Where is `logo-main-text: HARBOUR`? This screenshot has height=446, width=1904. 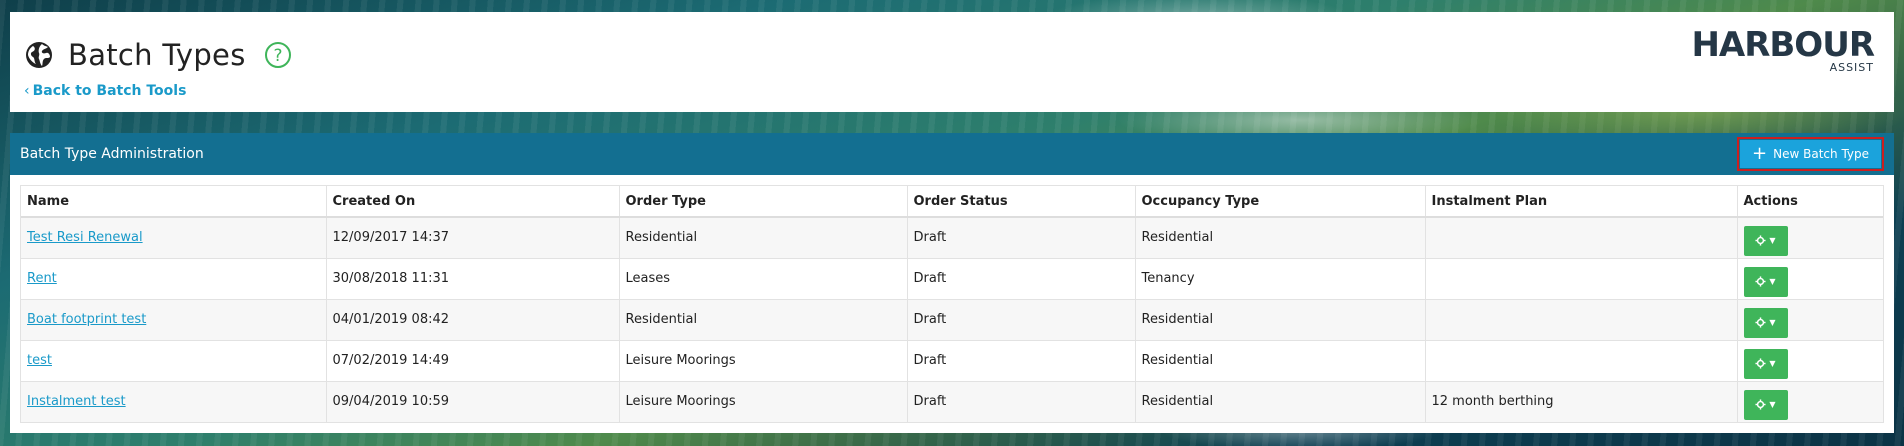
logo-main-text: HARBOUR is located at coordinates (1783, 45).